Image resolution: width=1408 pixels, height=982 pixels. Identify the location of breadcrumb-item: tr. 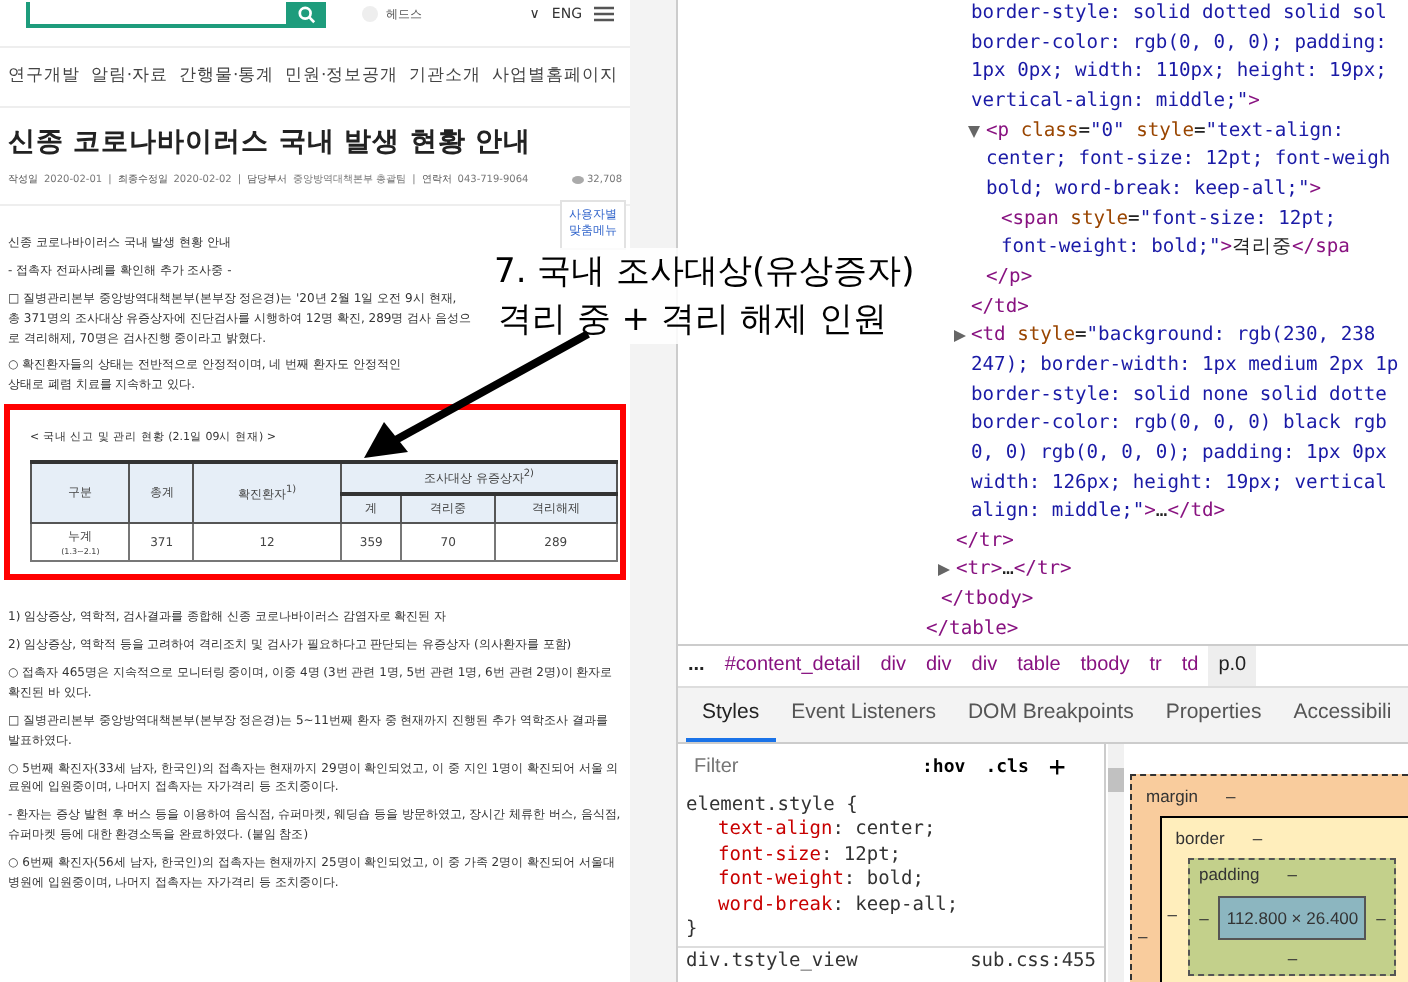
(1155, 666).